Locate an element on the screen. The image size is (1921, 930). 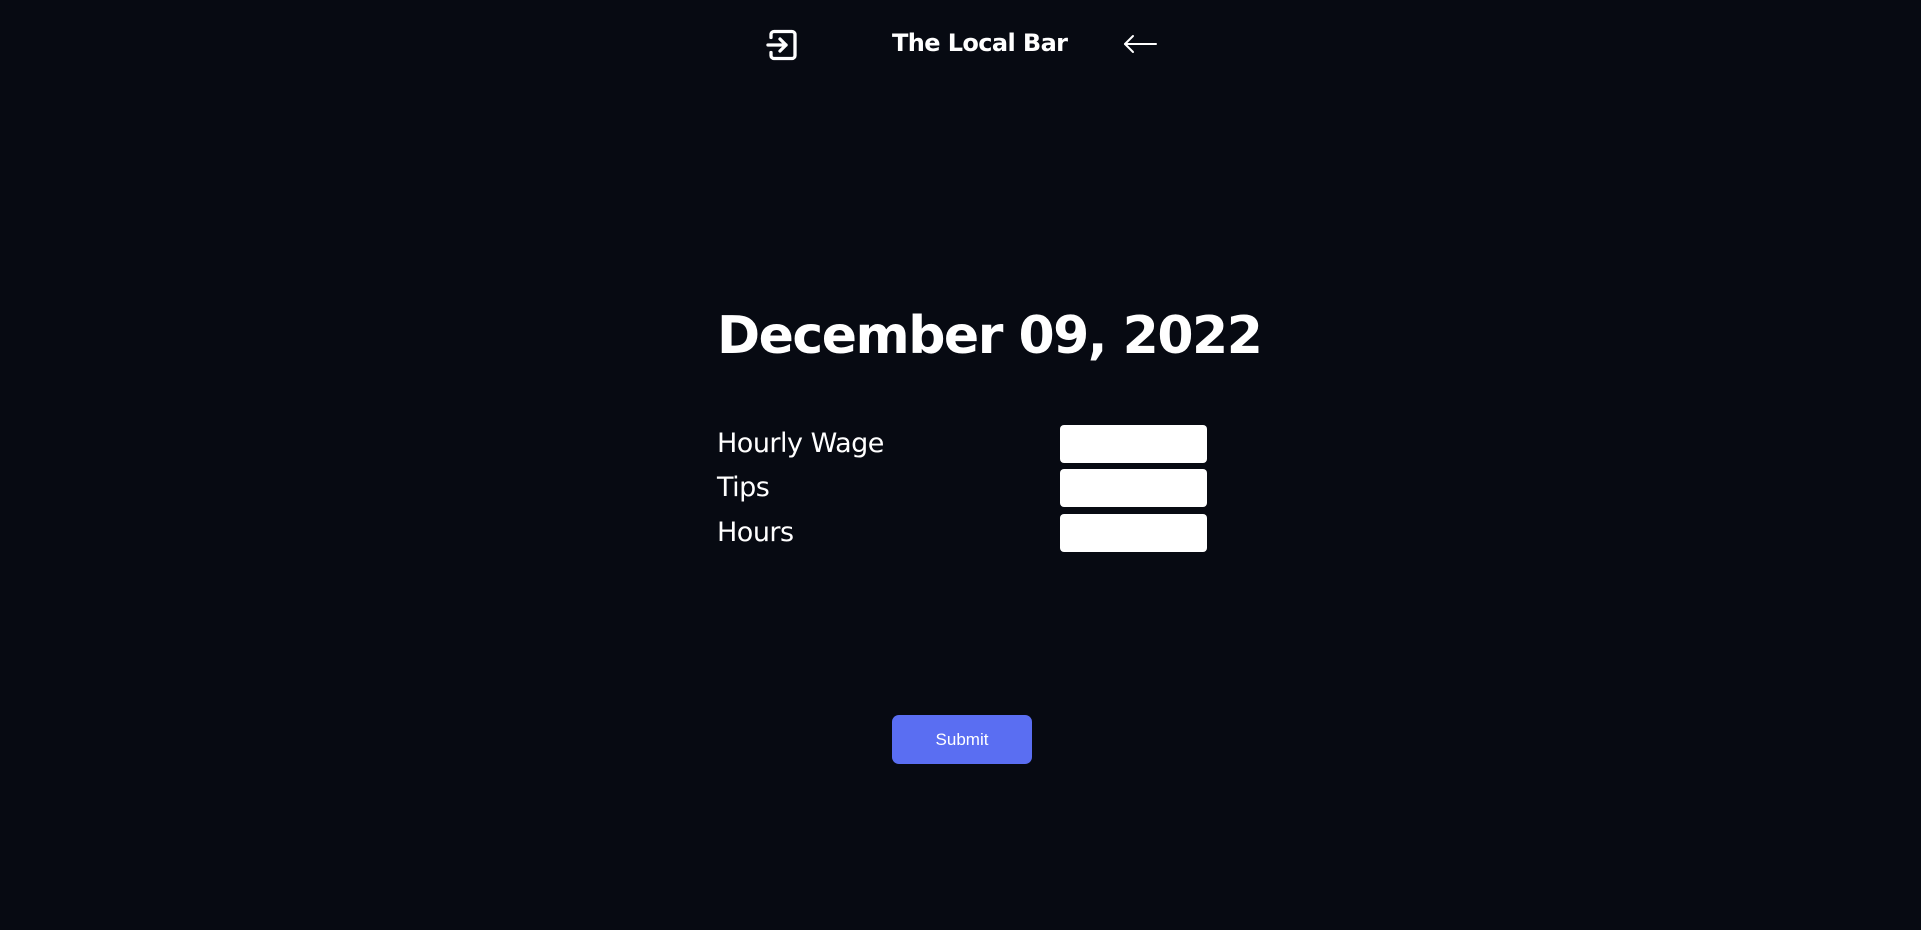
back-button is located at coordinates (1140, 44).